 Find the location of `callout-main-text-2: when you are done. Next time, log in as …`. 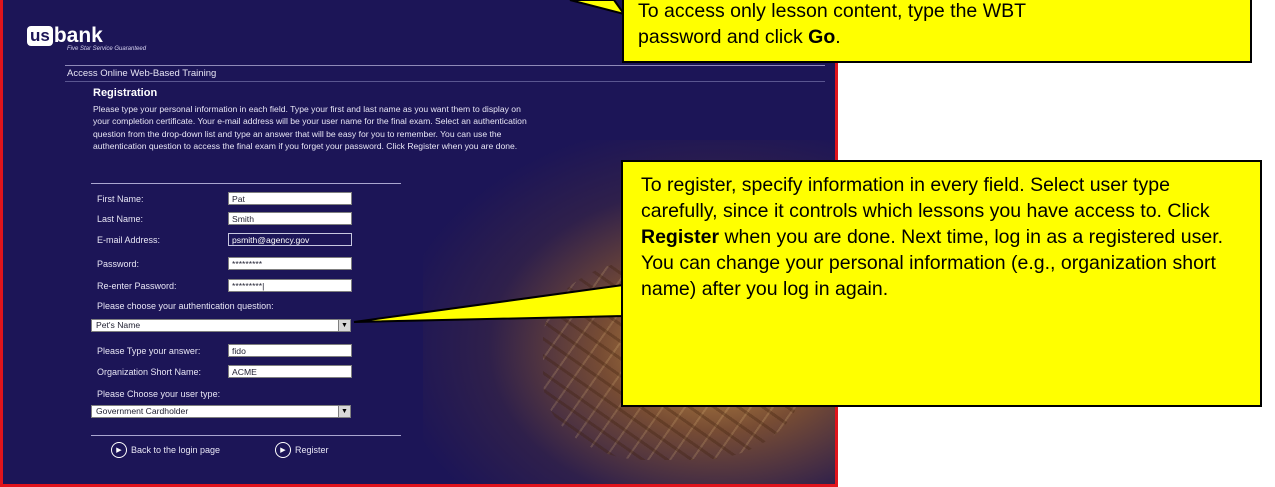

callout-main-text-2: when you are done. Next time, log in as … is located at coordinates (932, 263).